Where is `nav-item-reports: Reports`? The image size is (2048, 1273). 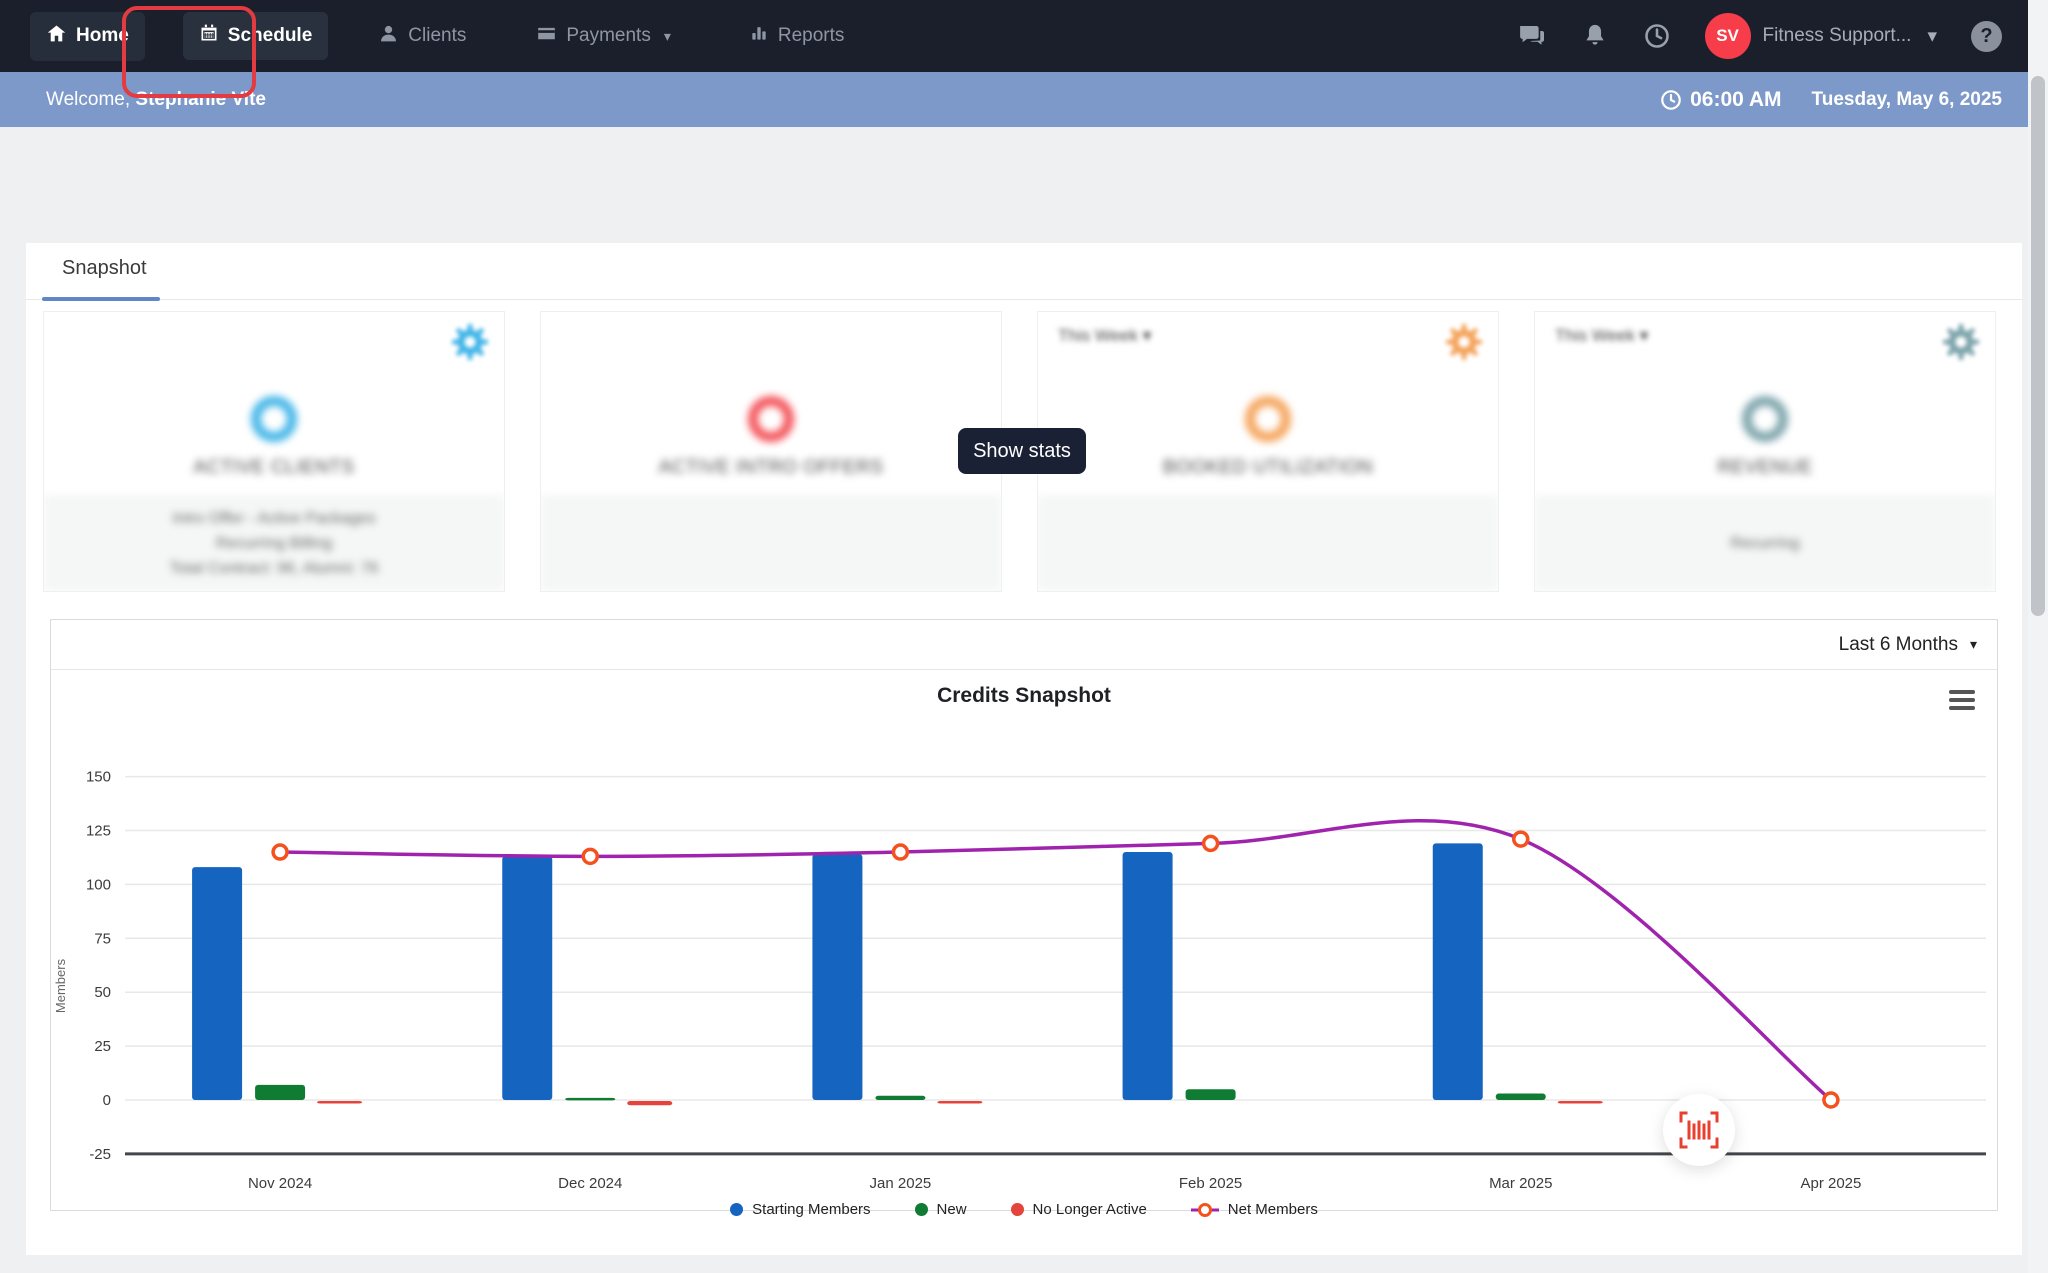 nav-item-reports: Reports is located at coordinates (797, 36).